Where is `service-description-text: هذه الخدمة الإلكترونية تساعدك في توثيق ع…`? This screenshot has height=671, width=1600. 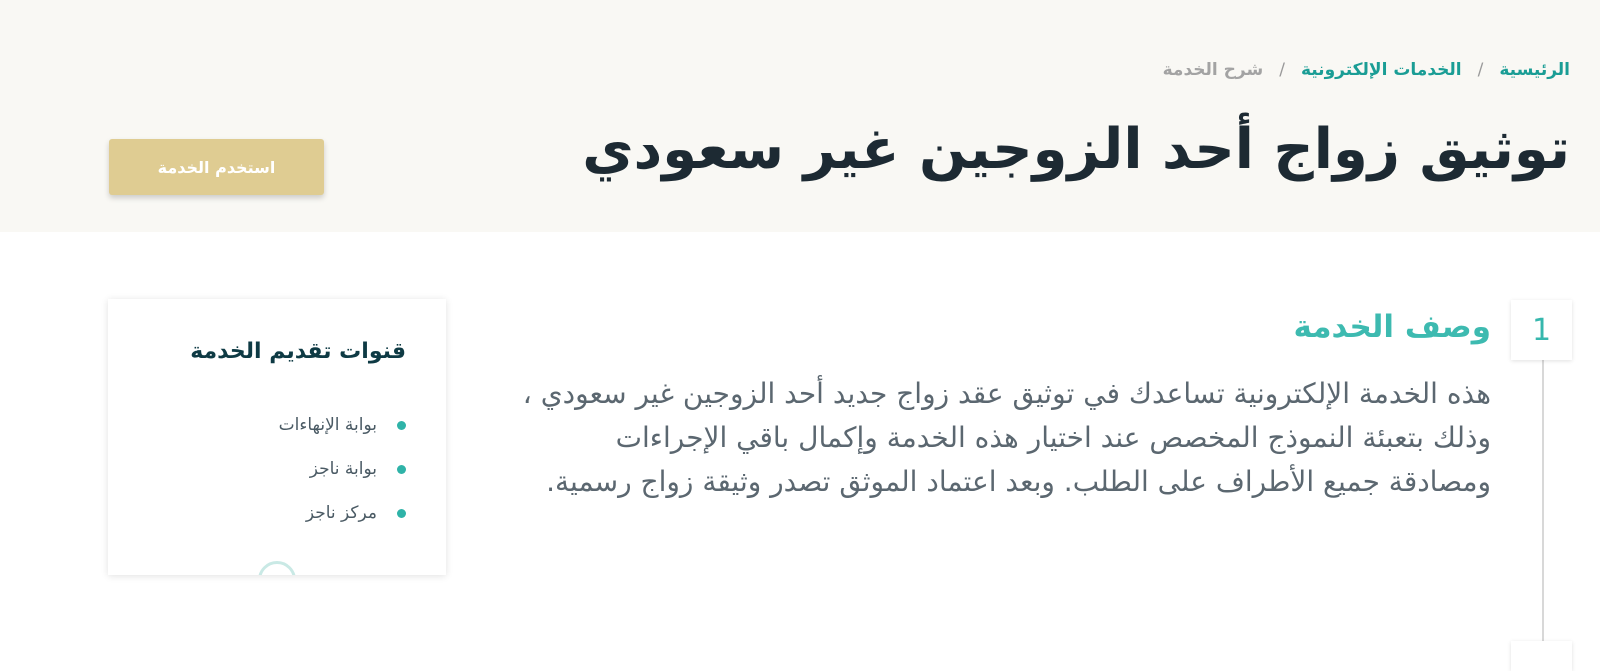 service-description-text: هذه الخدمة الإلكترونية تساعدك في توثيق ع… is located at coordinates (1006, 437).